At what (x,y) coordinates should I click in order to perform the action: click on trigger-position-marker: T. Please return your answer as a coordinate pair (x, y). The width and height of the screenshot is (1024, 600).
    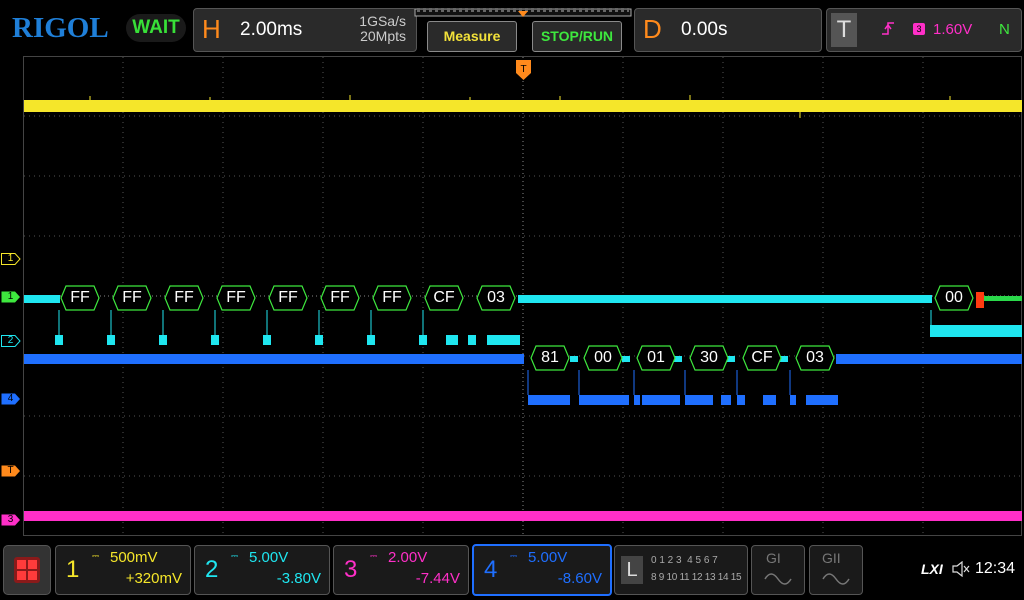
    Looking at the image, I should click on (523, 70).